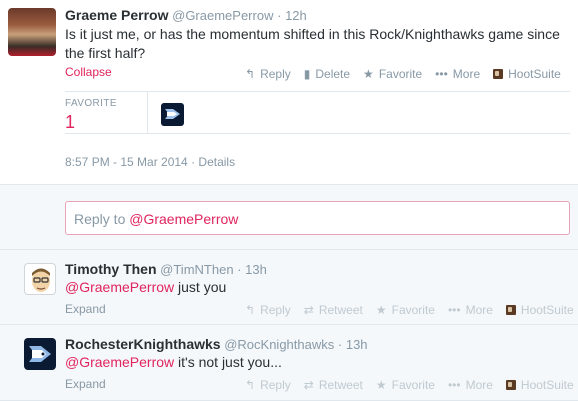  I want to click on trash-icon: ▮, so click(307, 74).